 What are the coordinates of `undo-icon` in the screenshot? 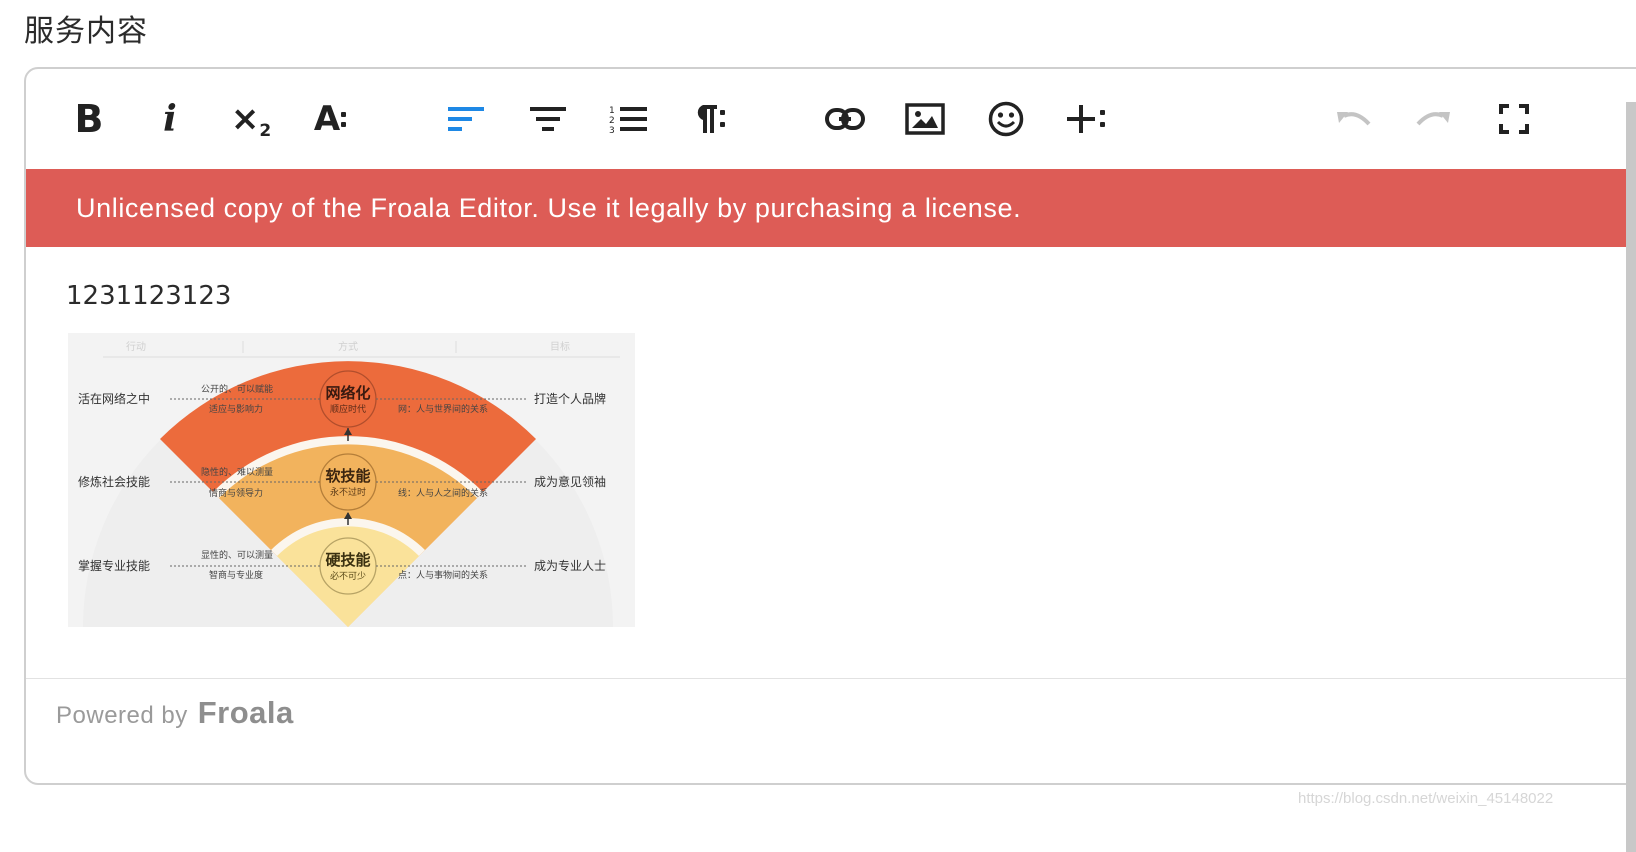 It's located at (1354, 119).